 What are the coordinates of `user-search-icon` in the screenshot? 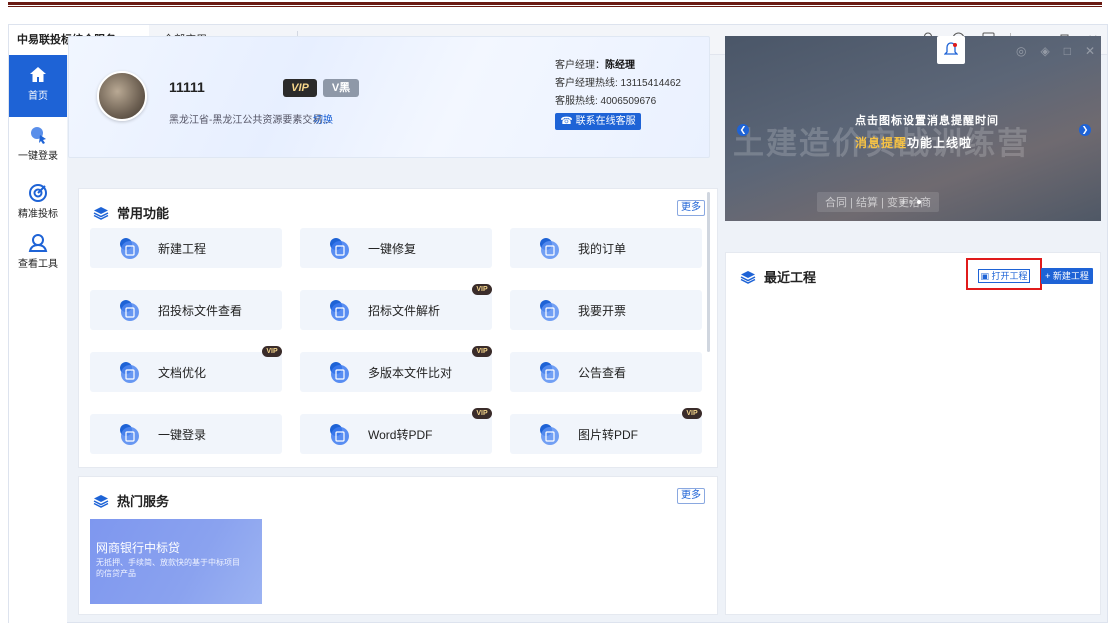 It's located at (38, 243).